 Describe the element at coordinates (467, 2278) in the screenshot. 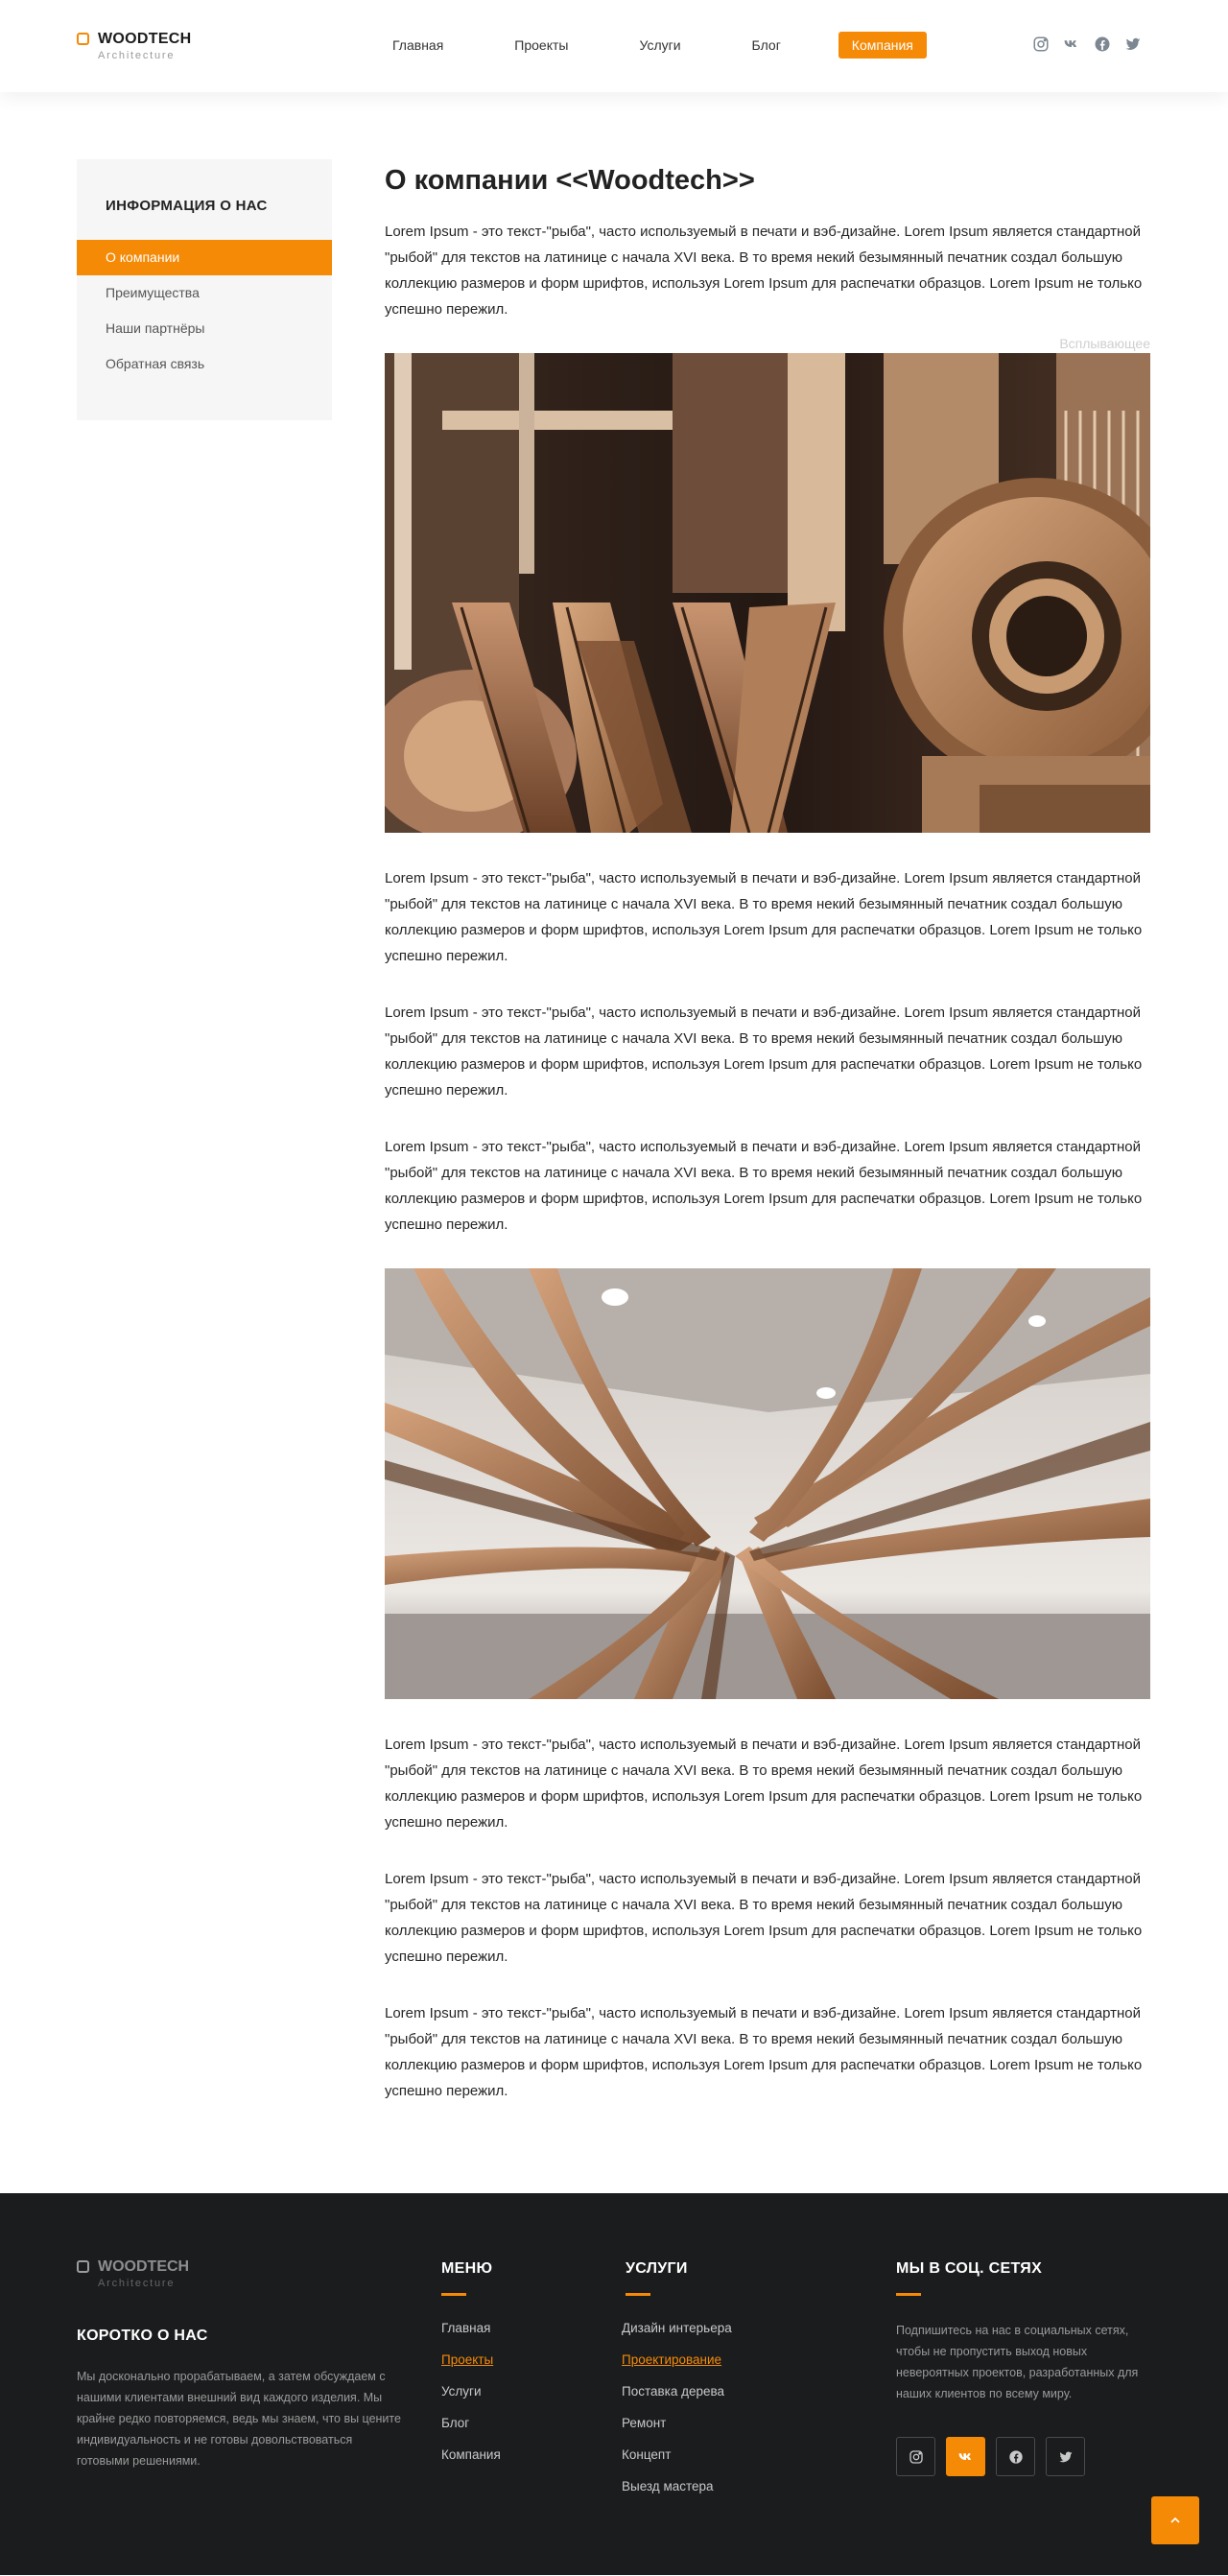

I see `footer-menu-title: МЕНЮ` at that location.